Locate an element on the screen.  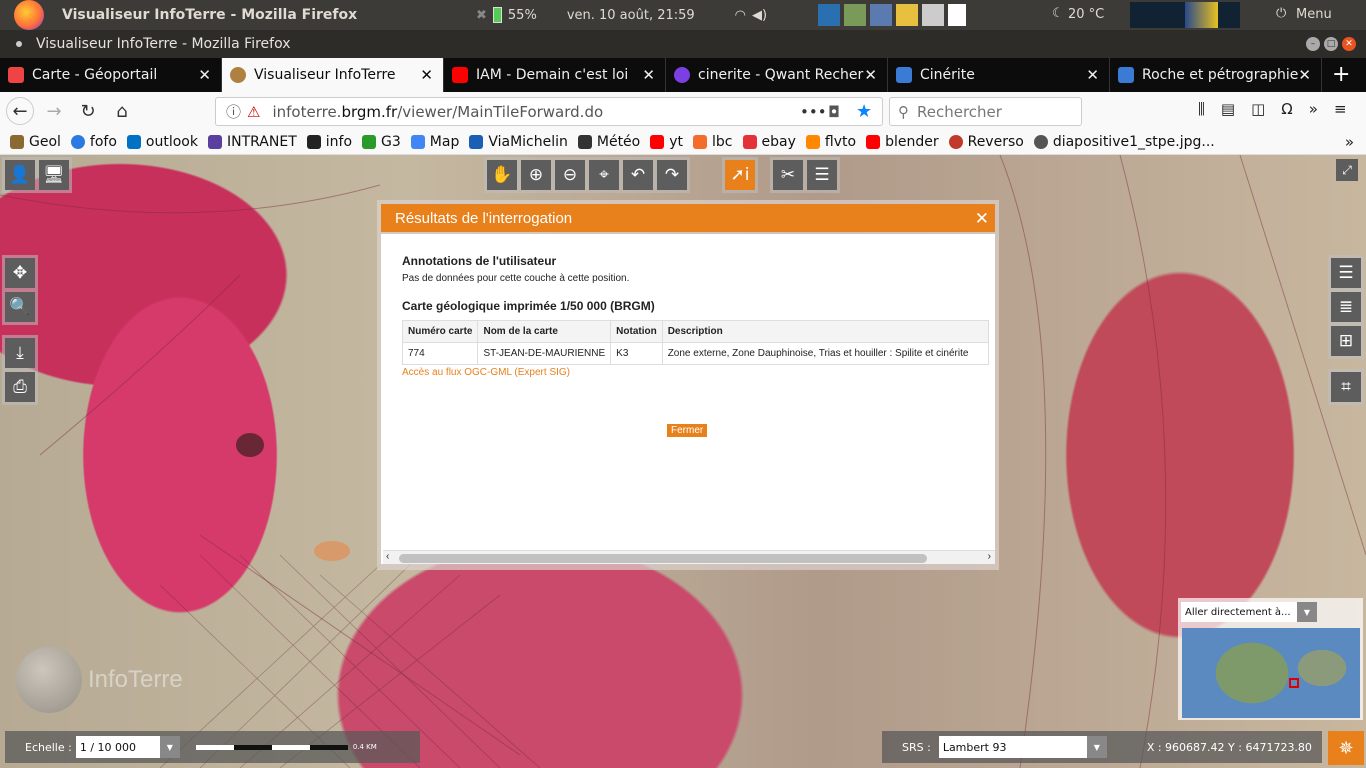
folder-icon is located at coordinates (907, 15).